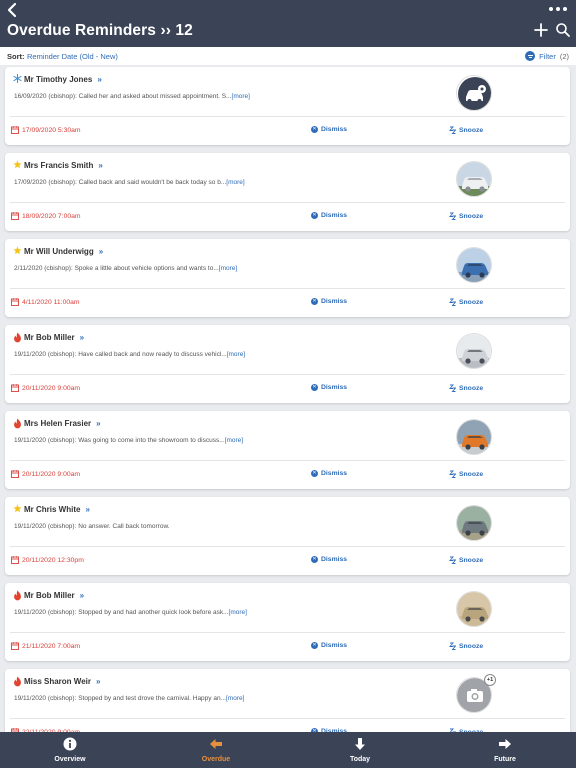 The width and height of the screenshot is (576, 768). I want to click on add-icon, so click(541, 30).